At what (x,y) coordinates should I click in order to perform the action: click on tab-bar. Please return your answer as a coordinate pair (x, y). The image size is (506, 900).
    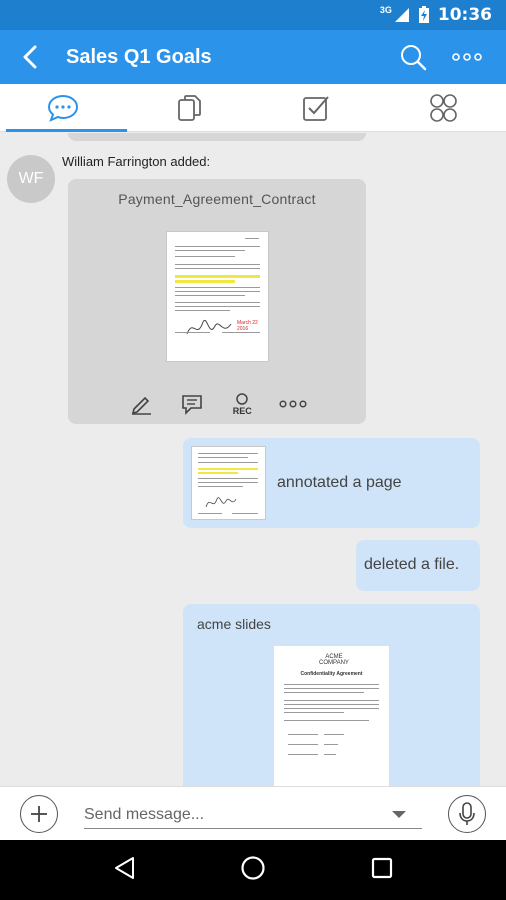
    Looking at the image, I should click on (253, 108).